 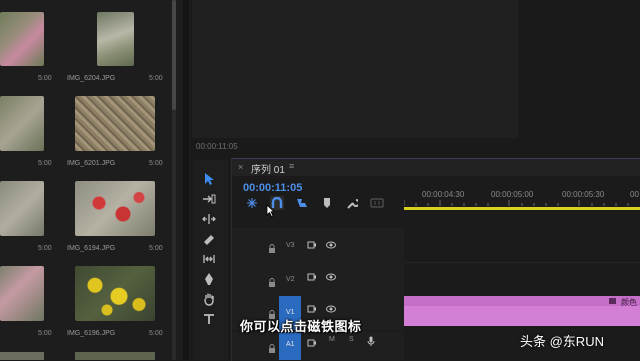 What do you see at coordinates (209, 219) in the screenshot?
I see `ripple-edit-tool-icon` at bounding box center [209, 219].